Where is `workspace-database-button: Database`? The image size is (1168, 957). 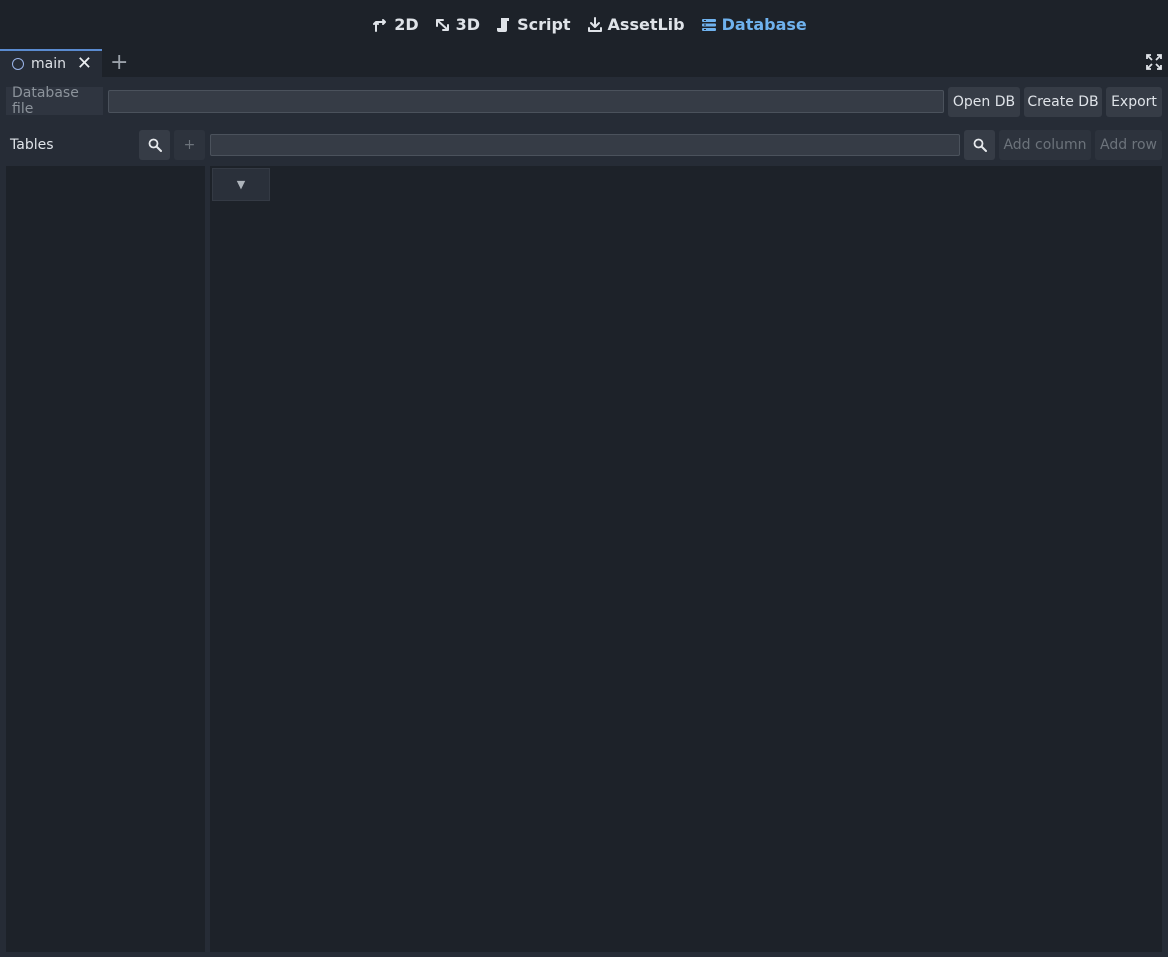 workspace-database-button: Database is located at coordinates (754, 25).